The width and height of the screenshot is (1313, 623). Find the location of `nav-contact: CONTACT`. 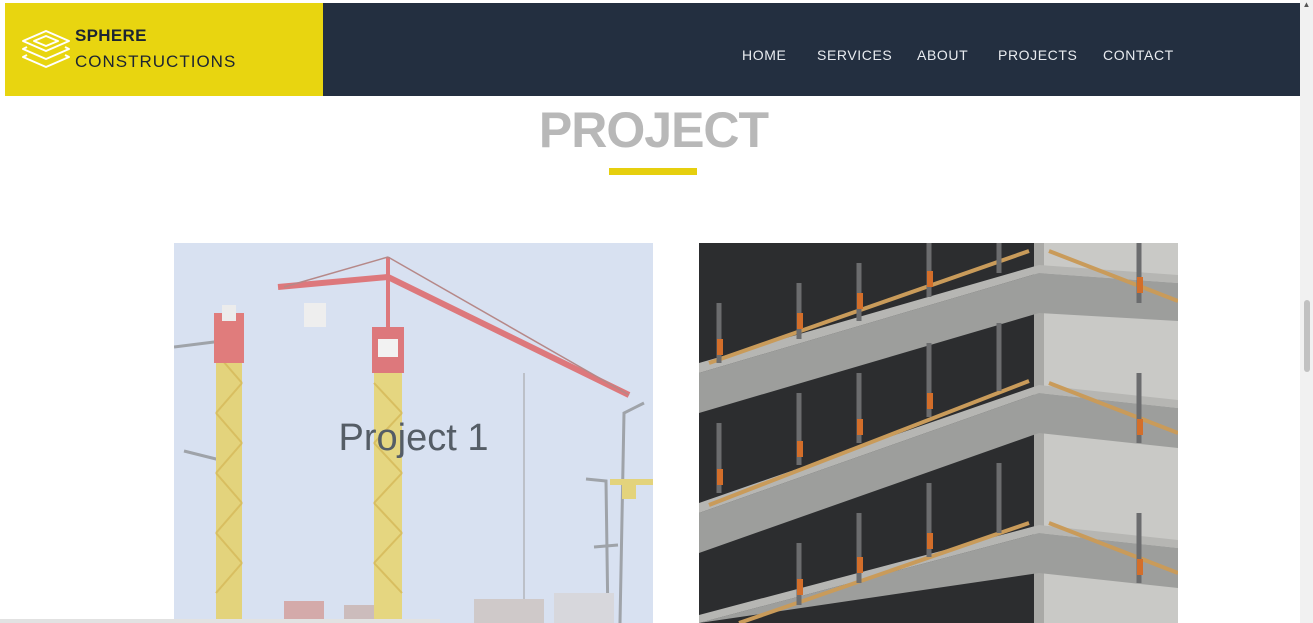

nav-contact: CONTACT is located at coordinates (1138, 55).